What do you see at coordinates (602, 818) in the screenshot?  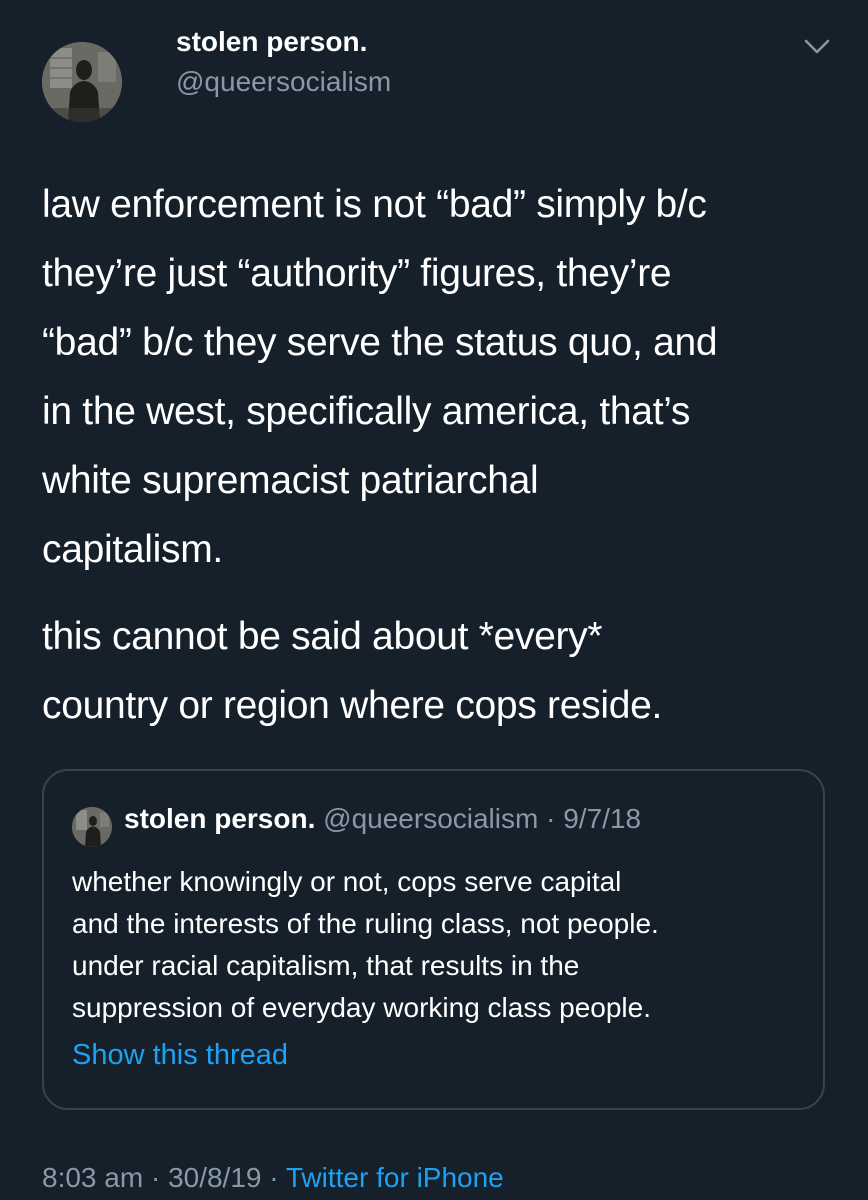 I see `quoted-date: 9/7/18` at bounding box center [602, 818].